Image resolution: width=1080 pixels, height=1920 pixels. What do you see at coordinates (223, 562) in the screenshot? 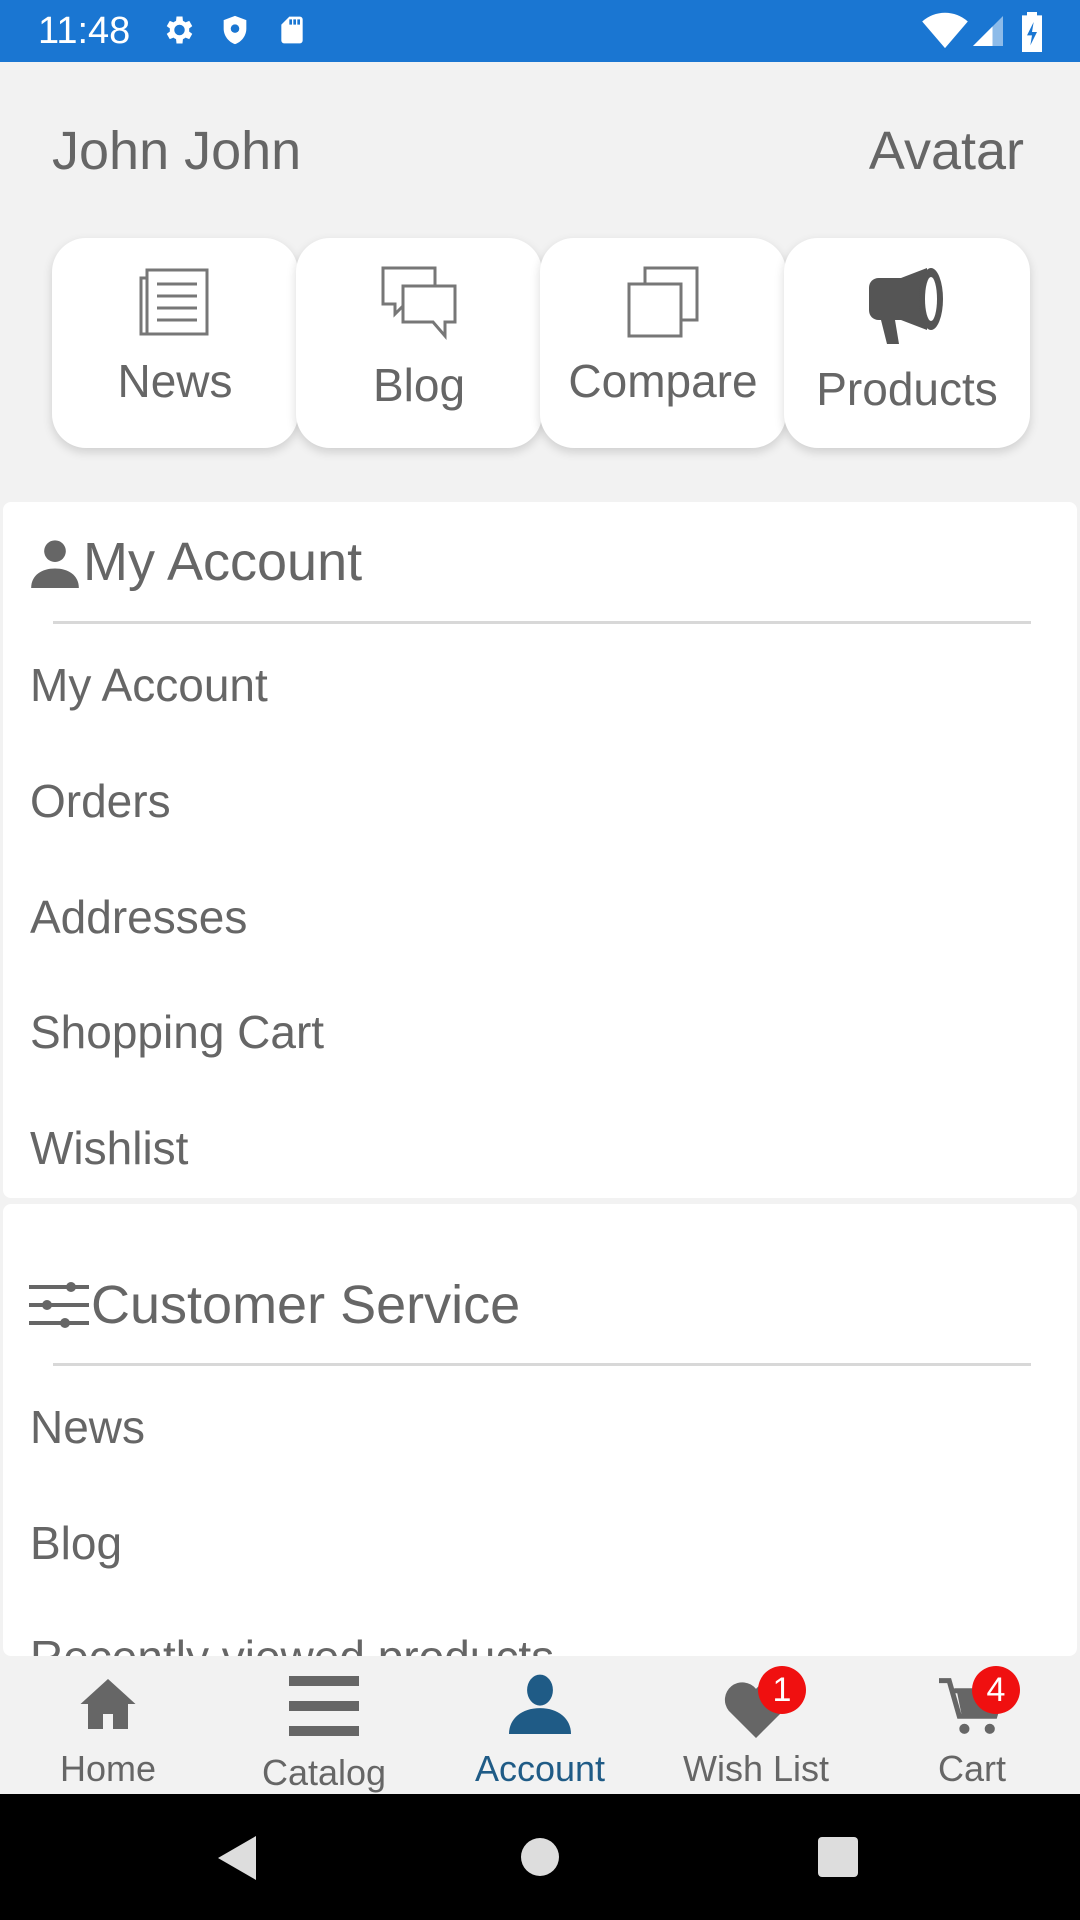
I see `my-account-title: My Account` at bounding box center [223, 562].